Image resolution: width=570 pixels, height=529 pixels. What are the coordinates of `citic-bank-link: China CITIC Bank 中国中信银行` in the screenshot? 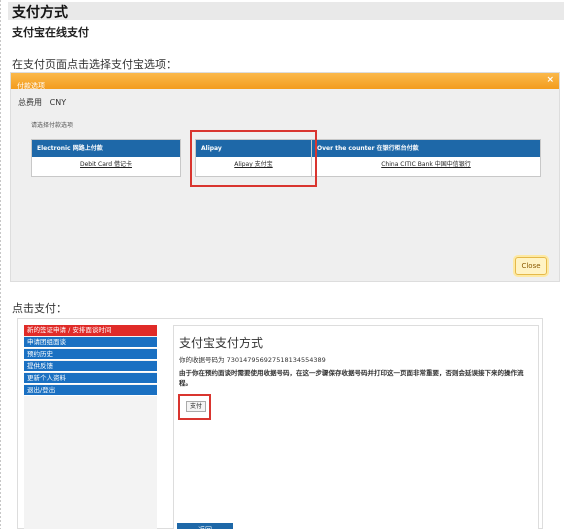 It's located at (426, 165).